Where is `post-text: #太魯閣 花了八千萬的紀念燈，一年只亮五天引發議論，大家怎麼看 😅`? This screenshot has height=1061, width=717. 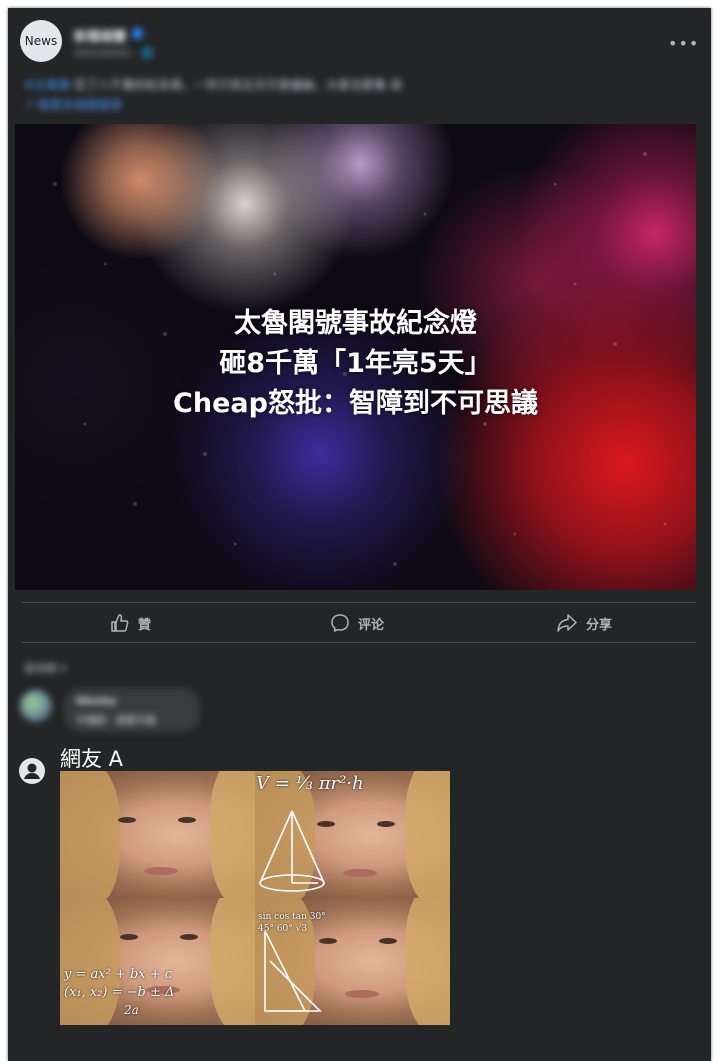 post-text: #太魯閣 花了八千萬的紀念燈，一年只亮五天引發議論，大家怎麼看 😅 is located at coordinates (213, 84).